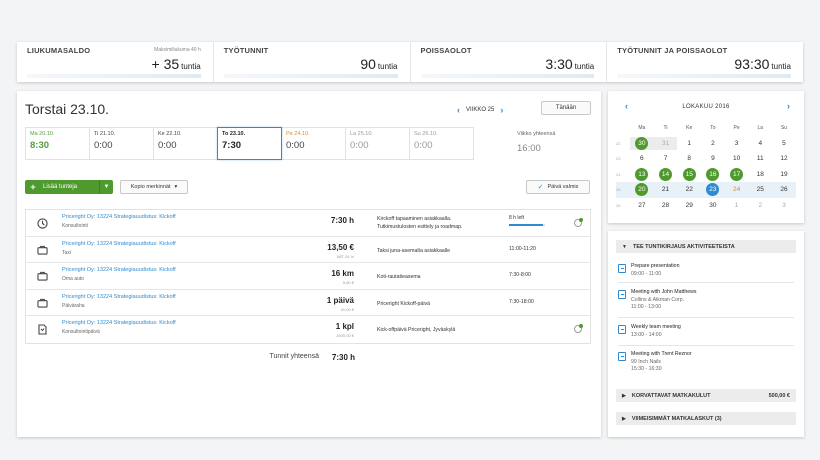 The height and width of the screenshot is (460, 820). Describe the element at coordinates (618, 143) in the screenshot. I see `week-number: 22` at that location.